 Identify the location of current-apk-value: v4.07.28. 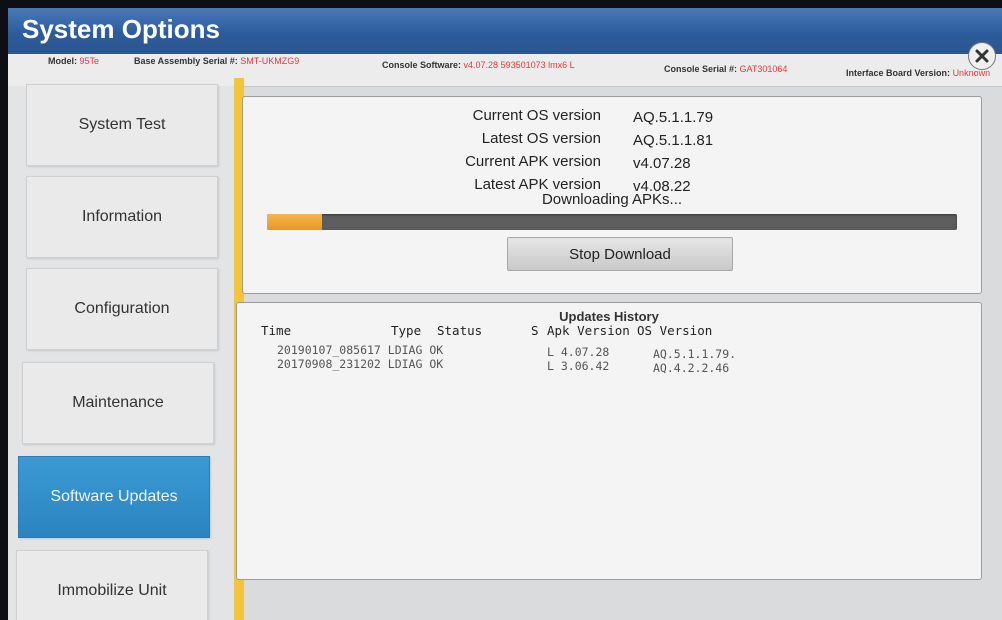
(662, 163).